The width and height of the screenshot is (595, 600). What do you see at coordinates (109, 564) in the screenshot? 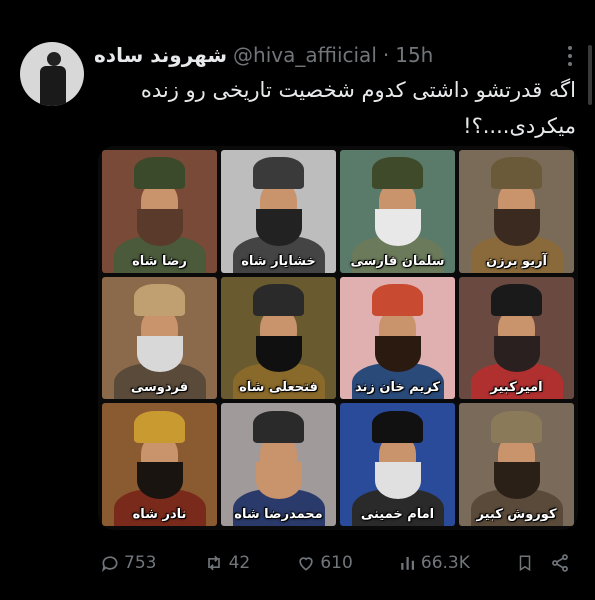
I see `reply-icon` at bounding box center [109, 564].